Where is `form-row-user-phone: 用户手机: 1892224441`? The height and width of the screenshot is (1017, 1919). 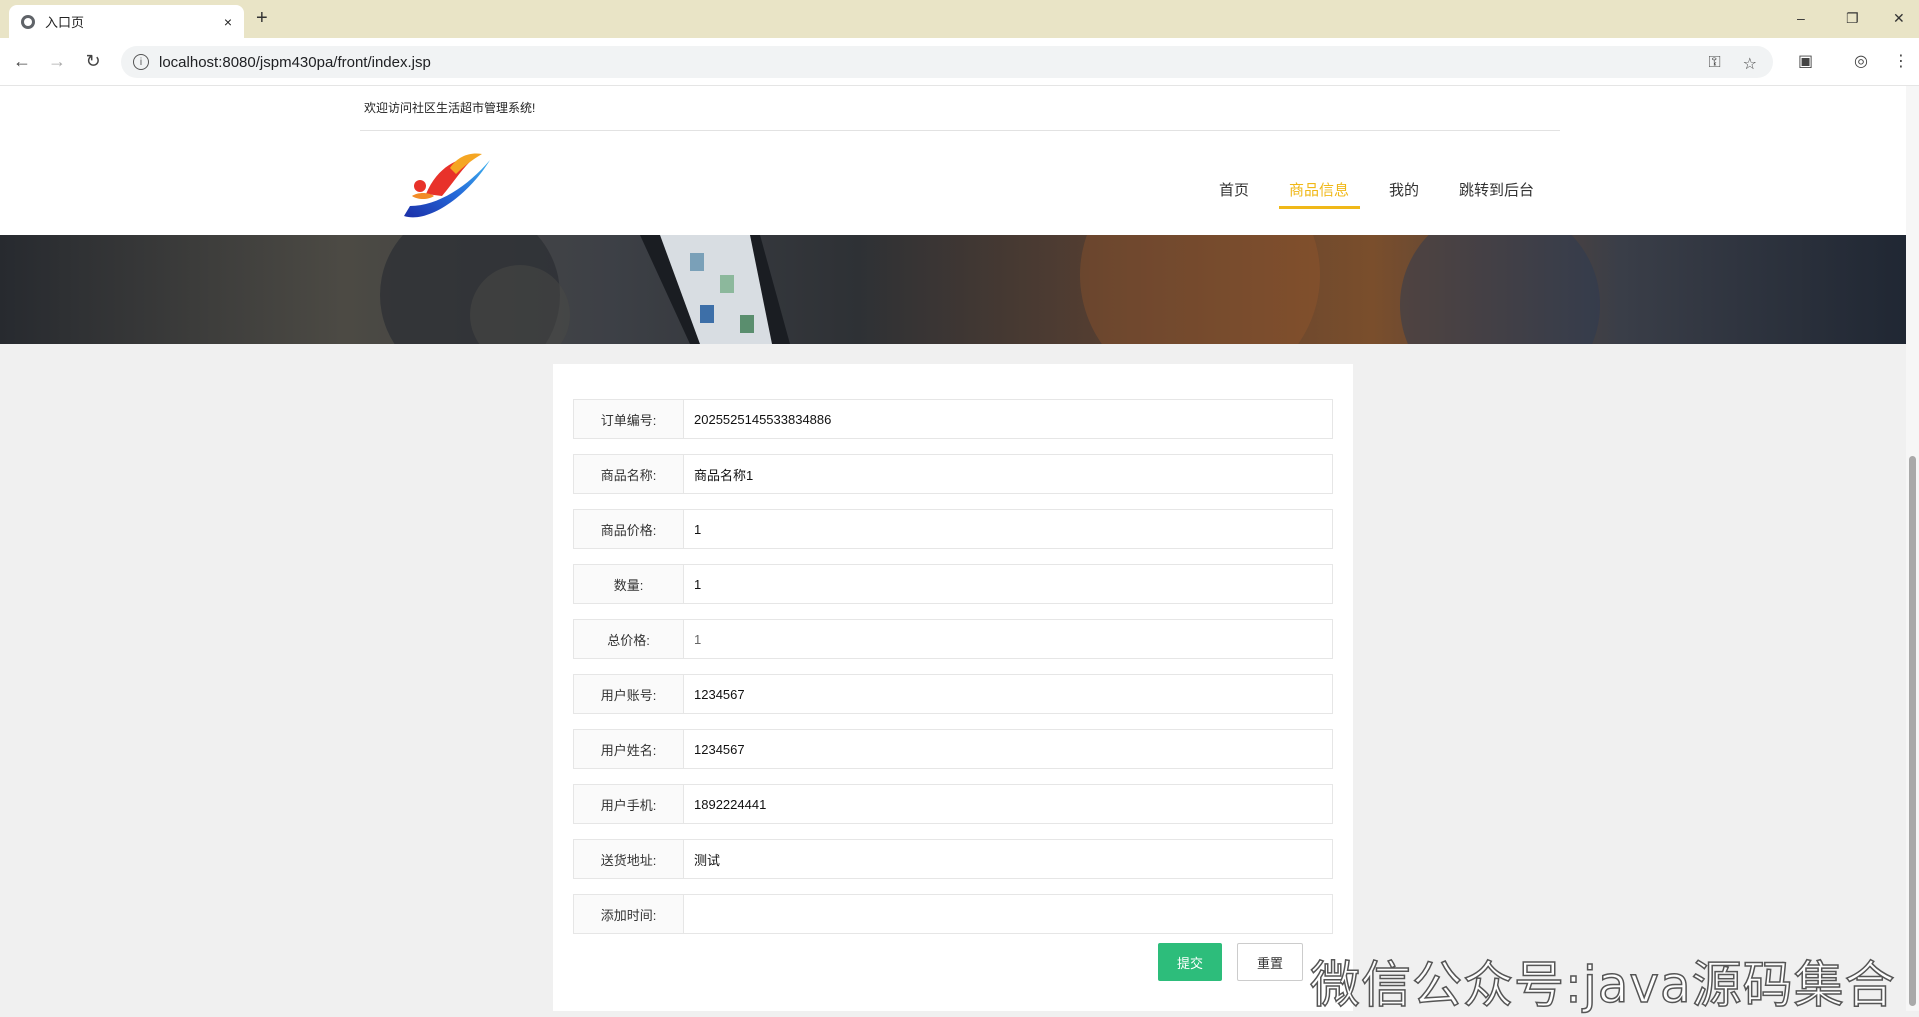
form-row-user-phone: 用户手机: 1892224441 is located at coordinates (953, 804).